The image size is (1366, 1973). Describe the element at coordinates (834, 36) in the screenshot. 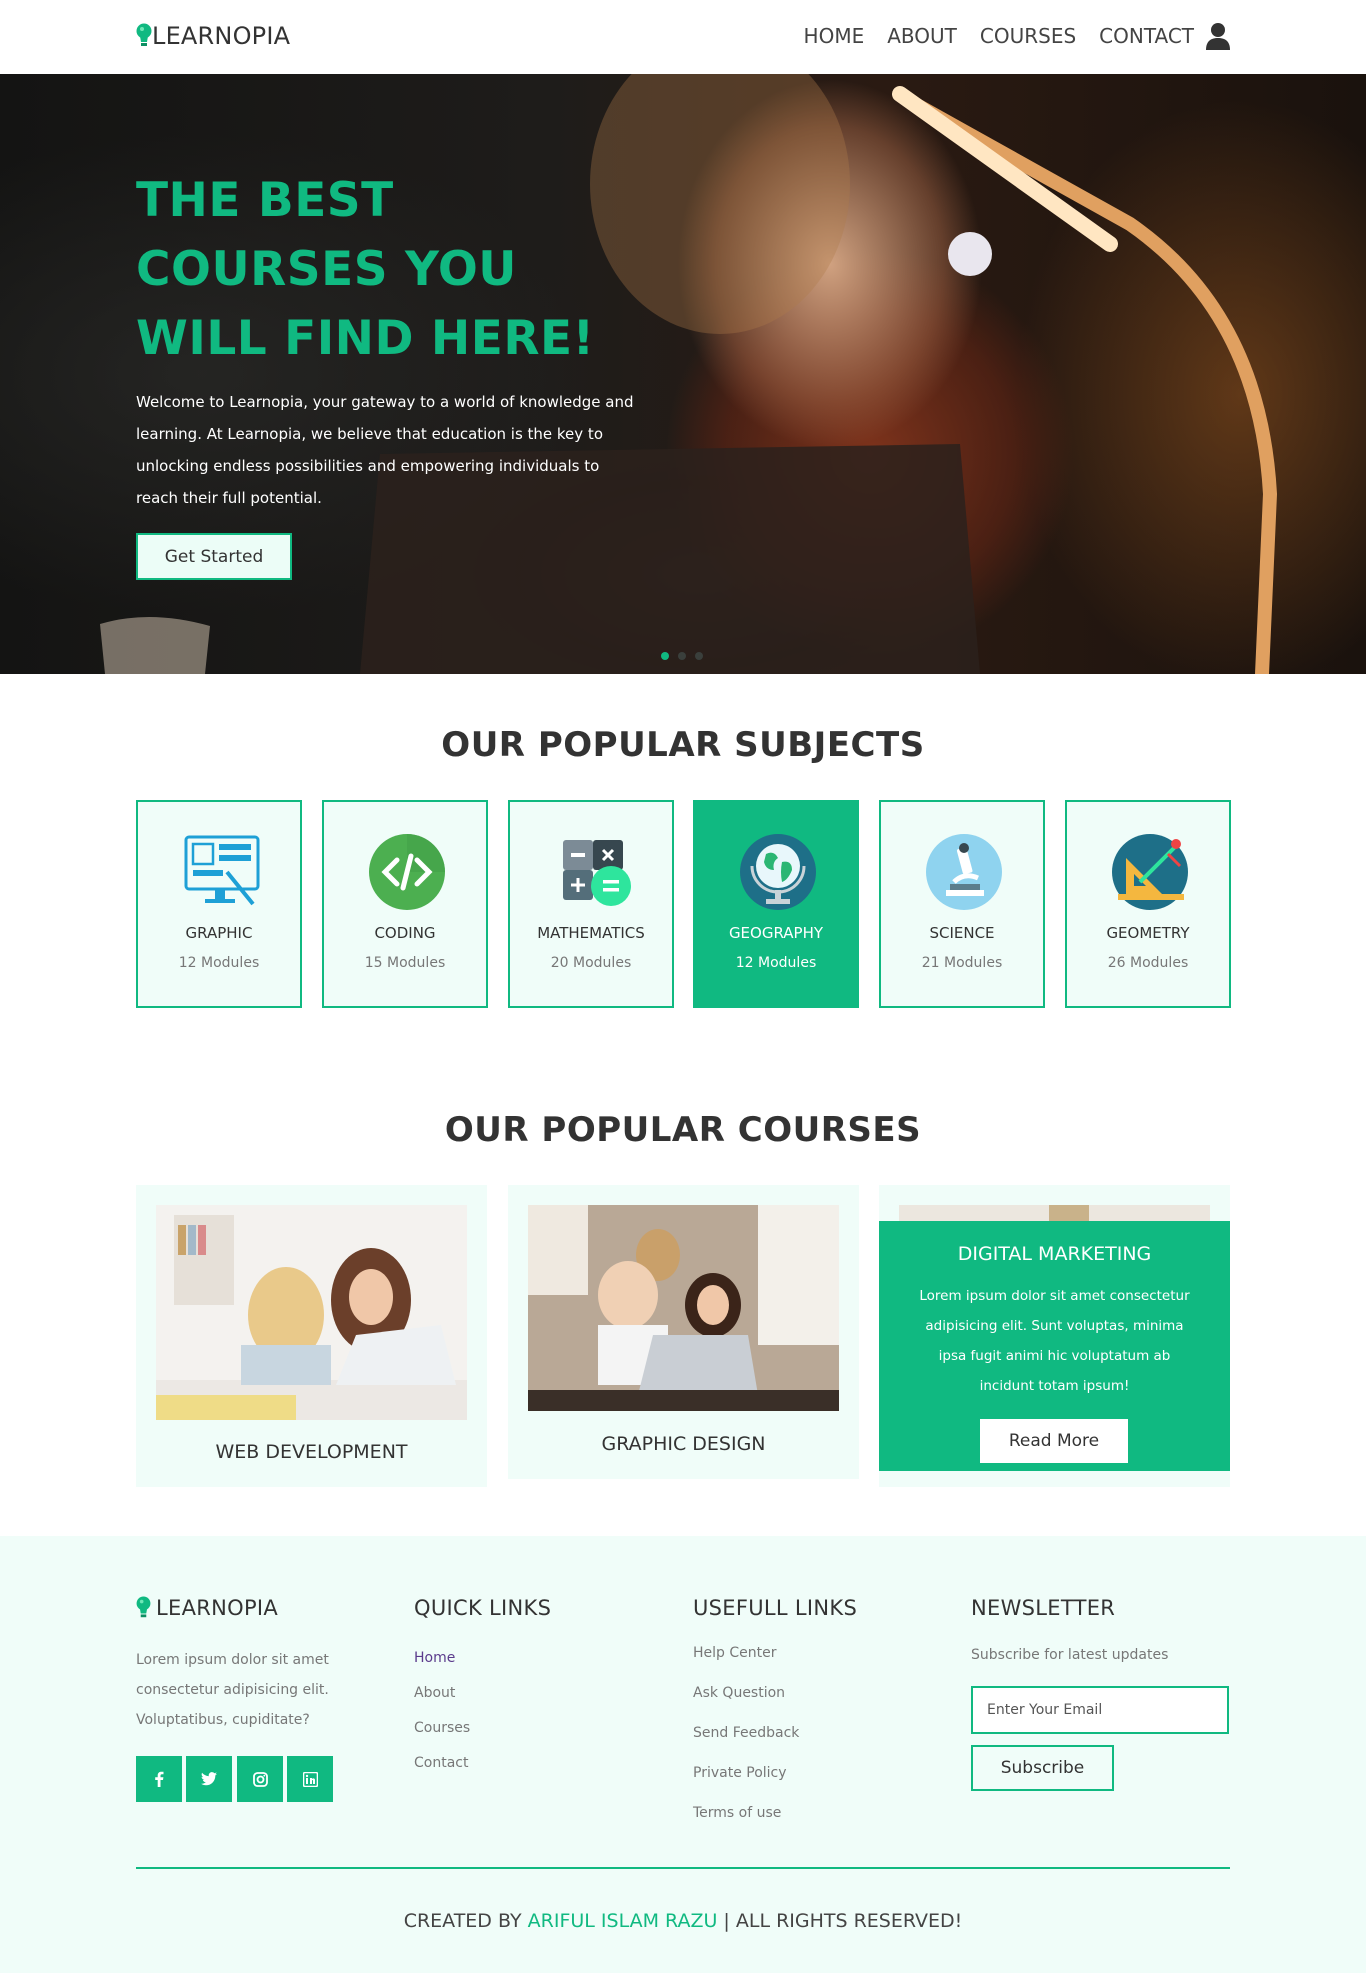

I see `nav-link-home: HOME` at that location.